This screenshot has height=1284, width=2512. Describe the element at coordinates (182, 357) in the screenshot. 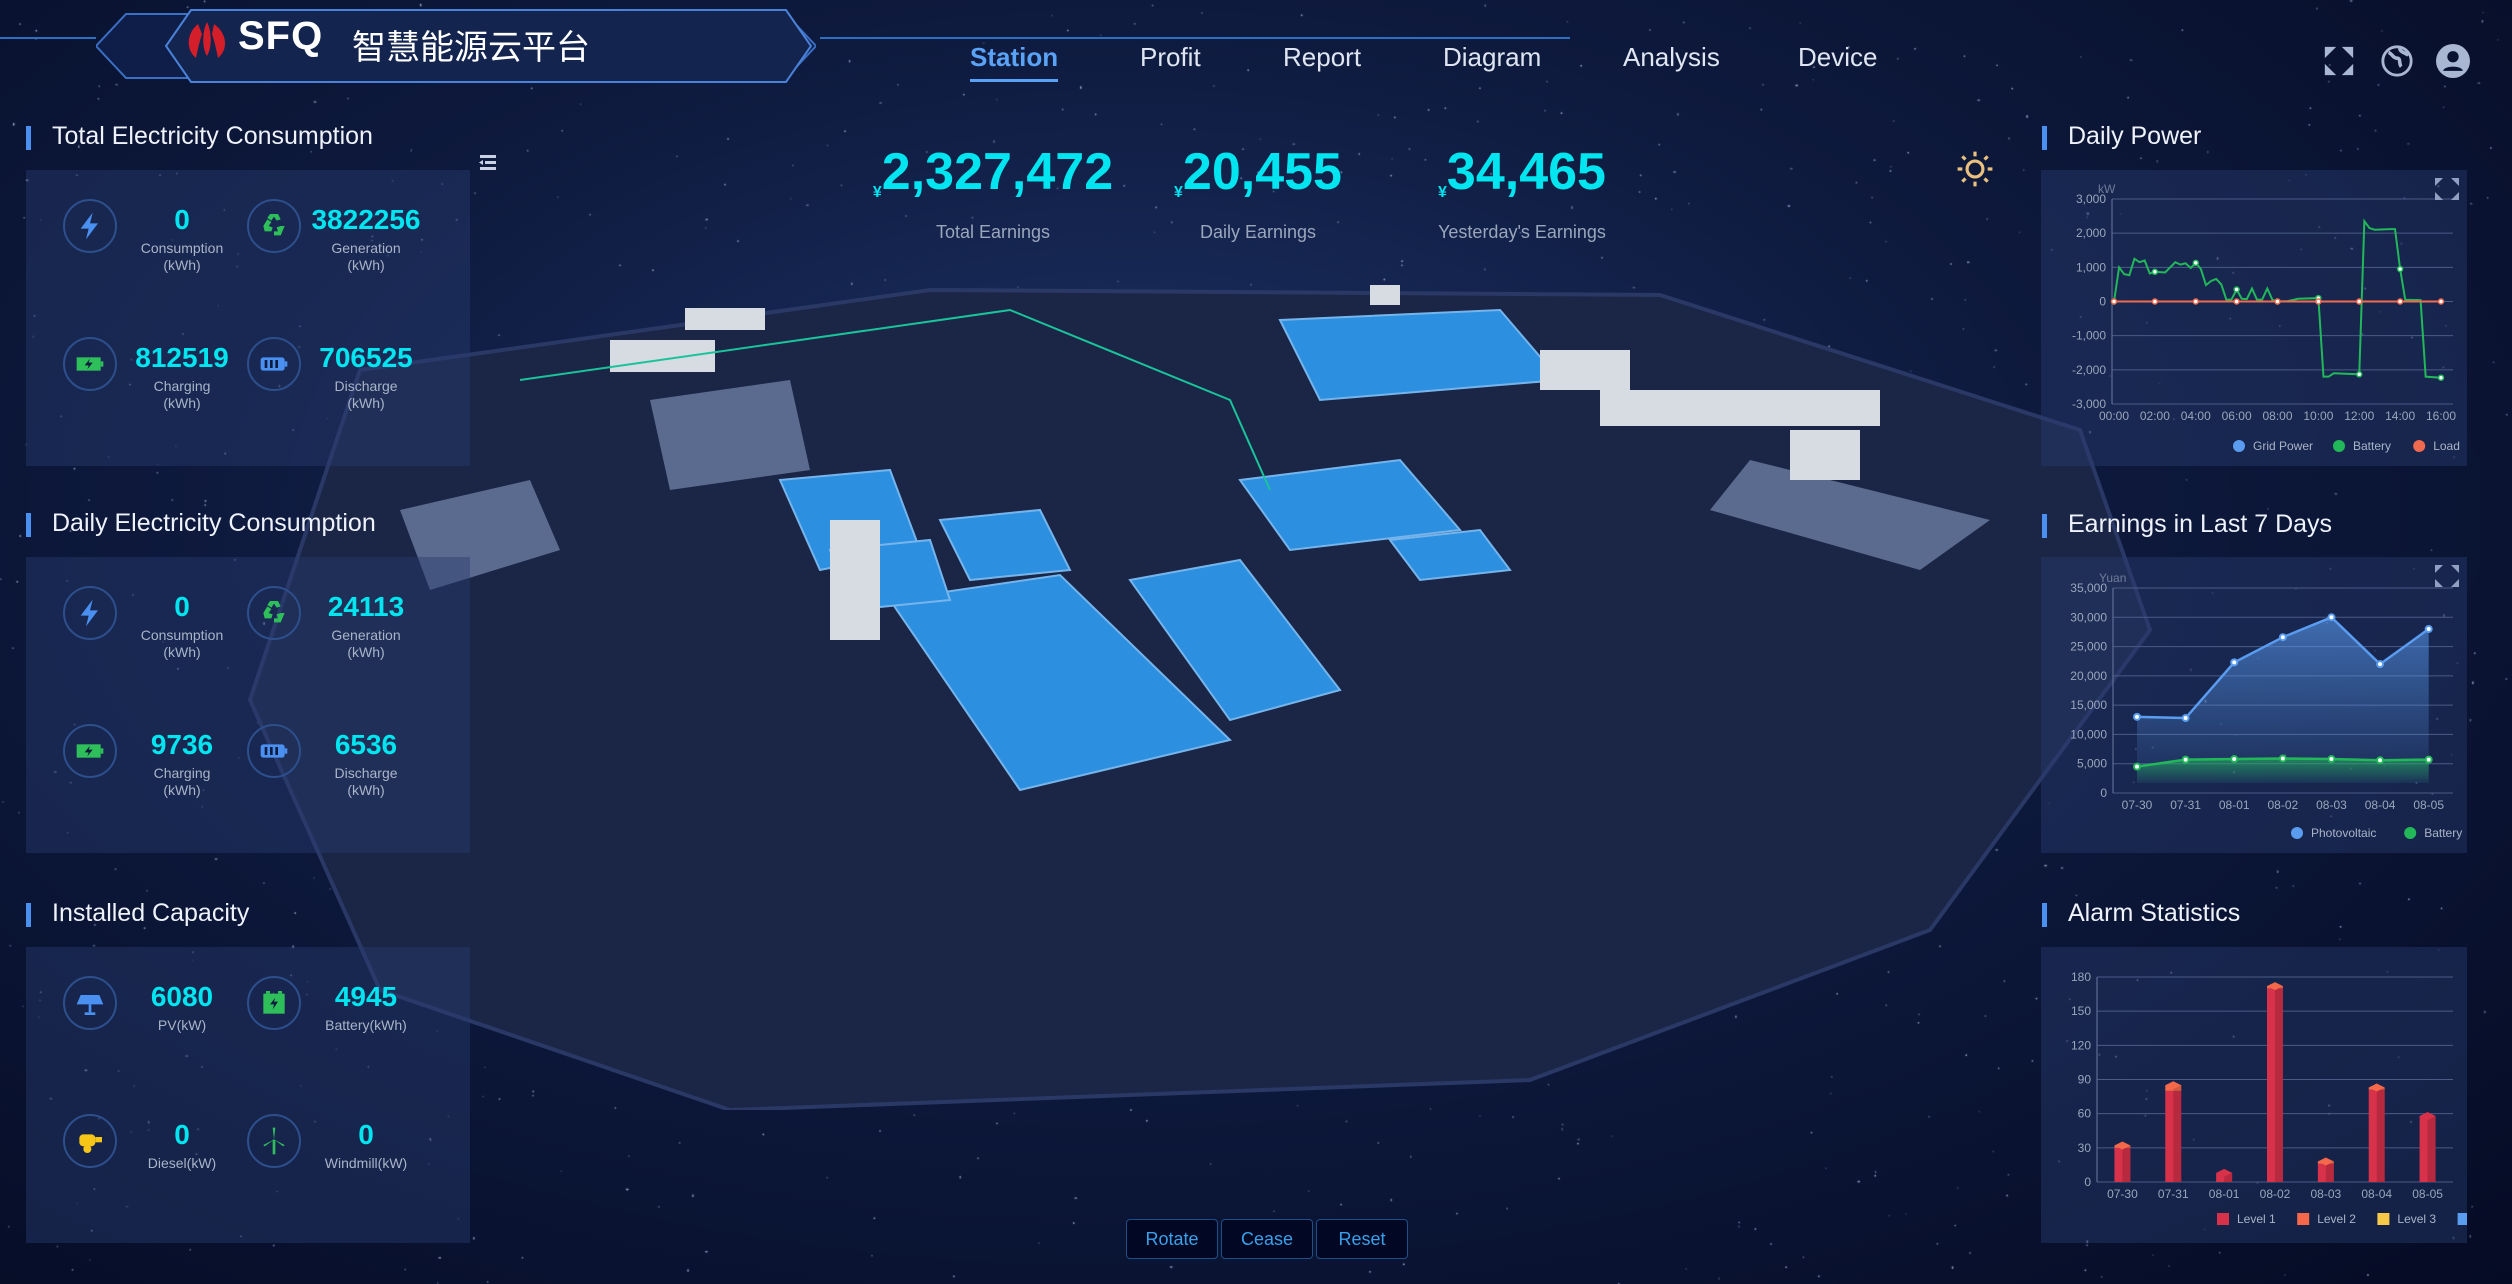

I see `total-2-value: 812519` at that location.